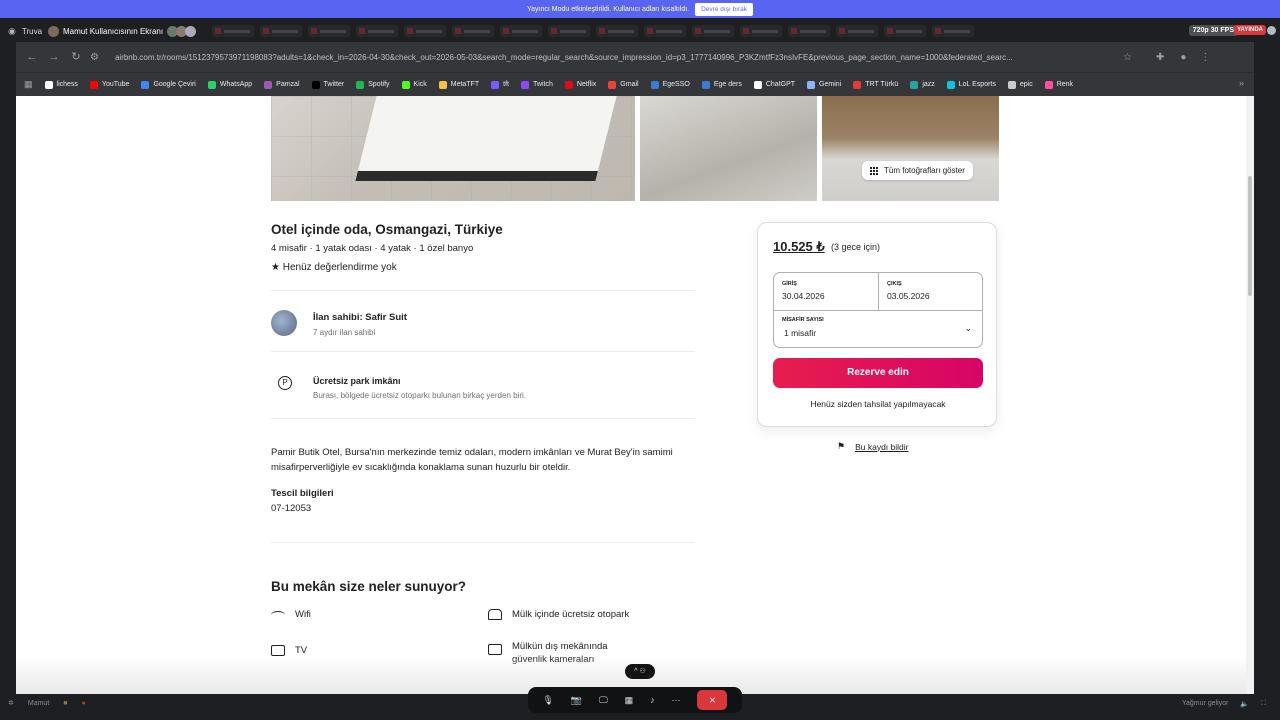  Describe the element at coordinates (327, 84) in the screenshot. I see `bookmark-item: Twitter` at that location.